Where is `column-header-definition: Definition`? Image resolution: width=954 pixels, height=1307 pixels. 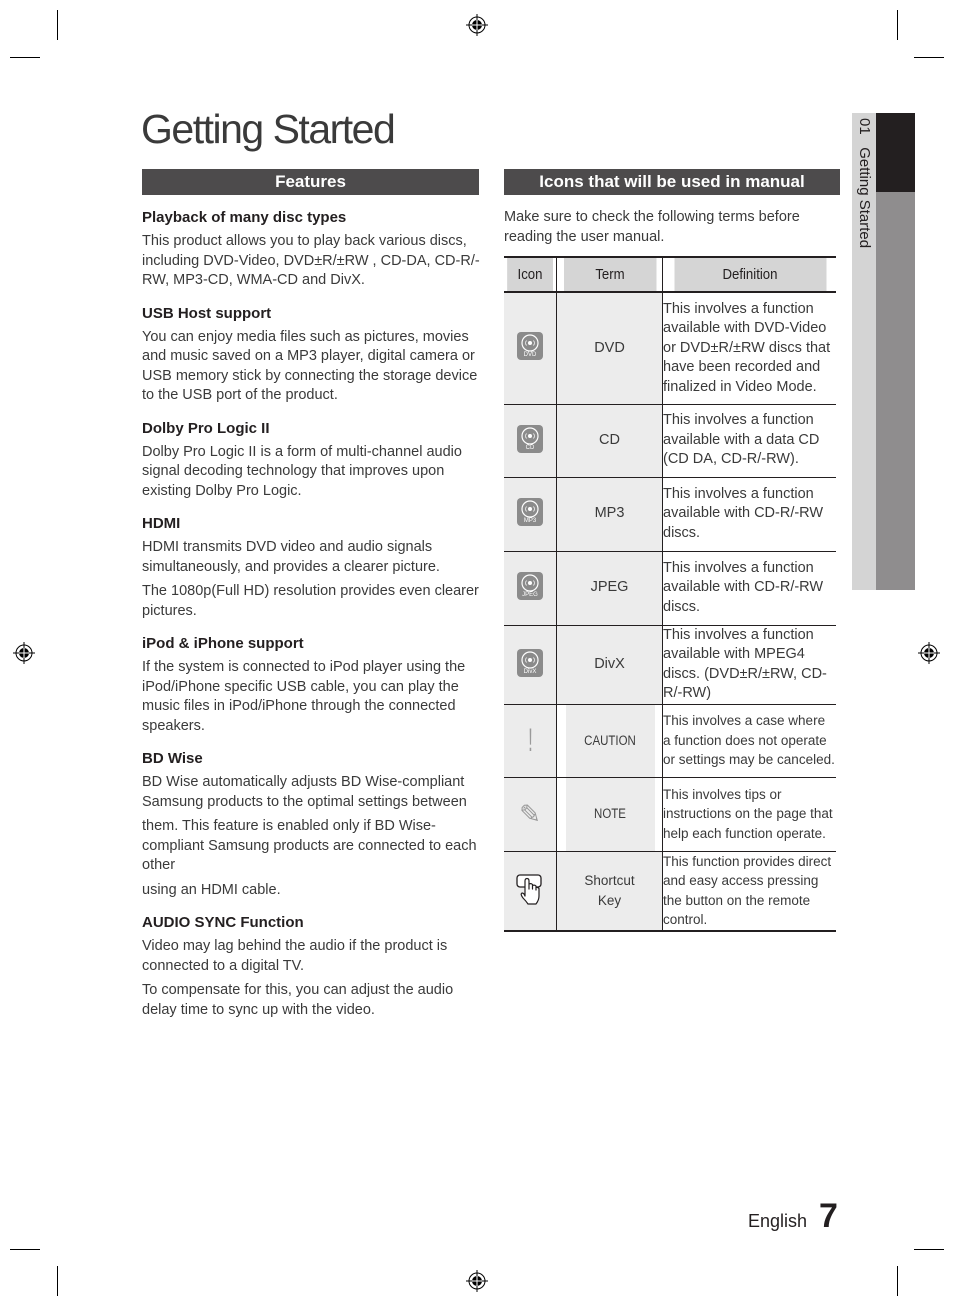 column-header-definition: Definition is located at coordinates (749, 274).